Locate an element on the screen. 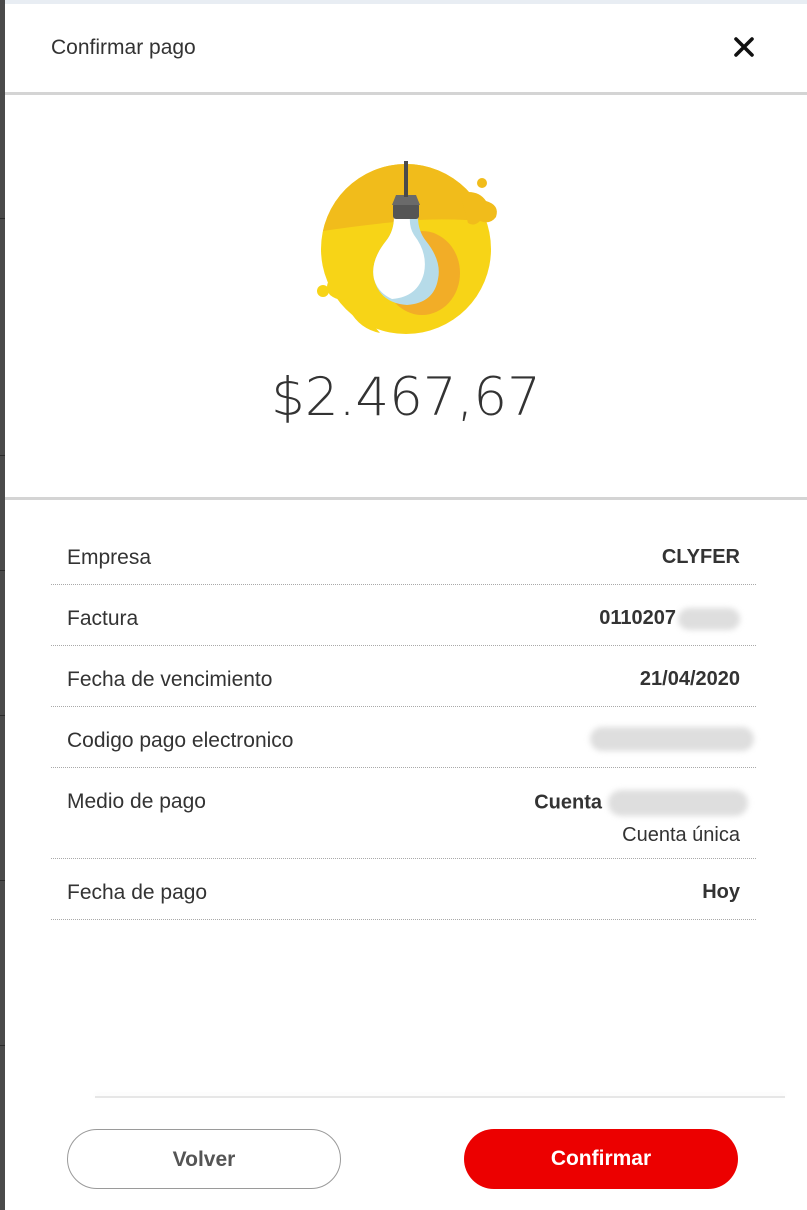 The image size is (807, 1210). detail-row-fecha-pago: Fecha de pago Hoy is located at coordinates (403, 889).